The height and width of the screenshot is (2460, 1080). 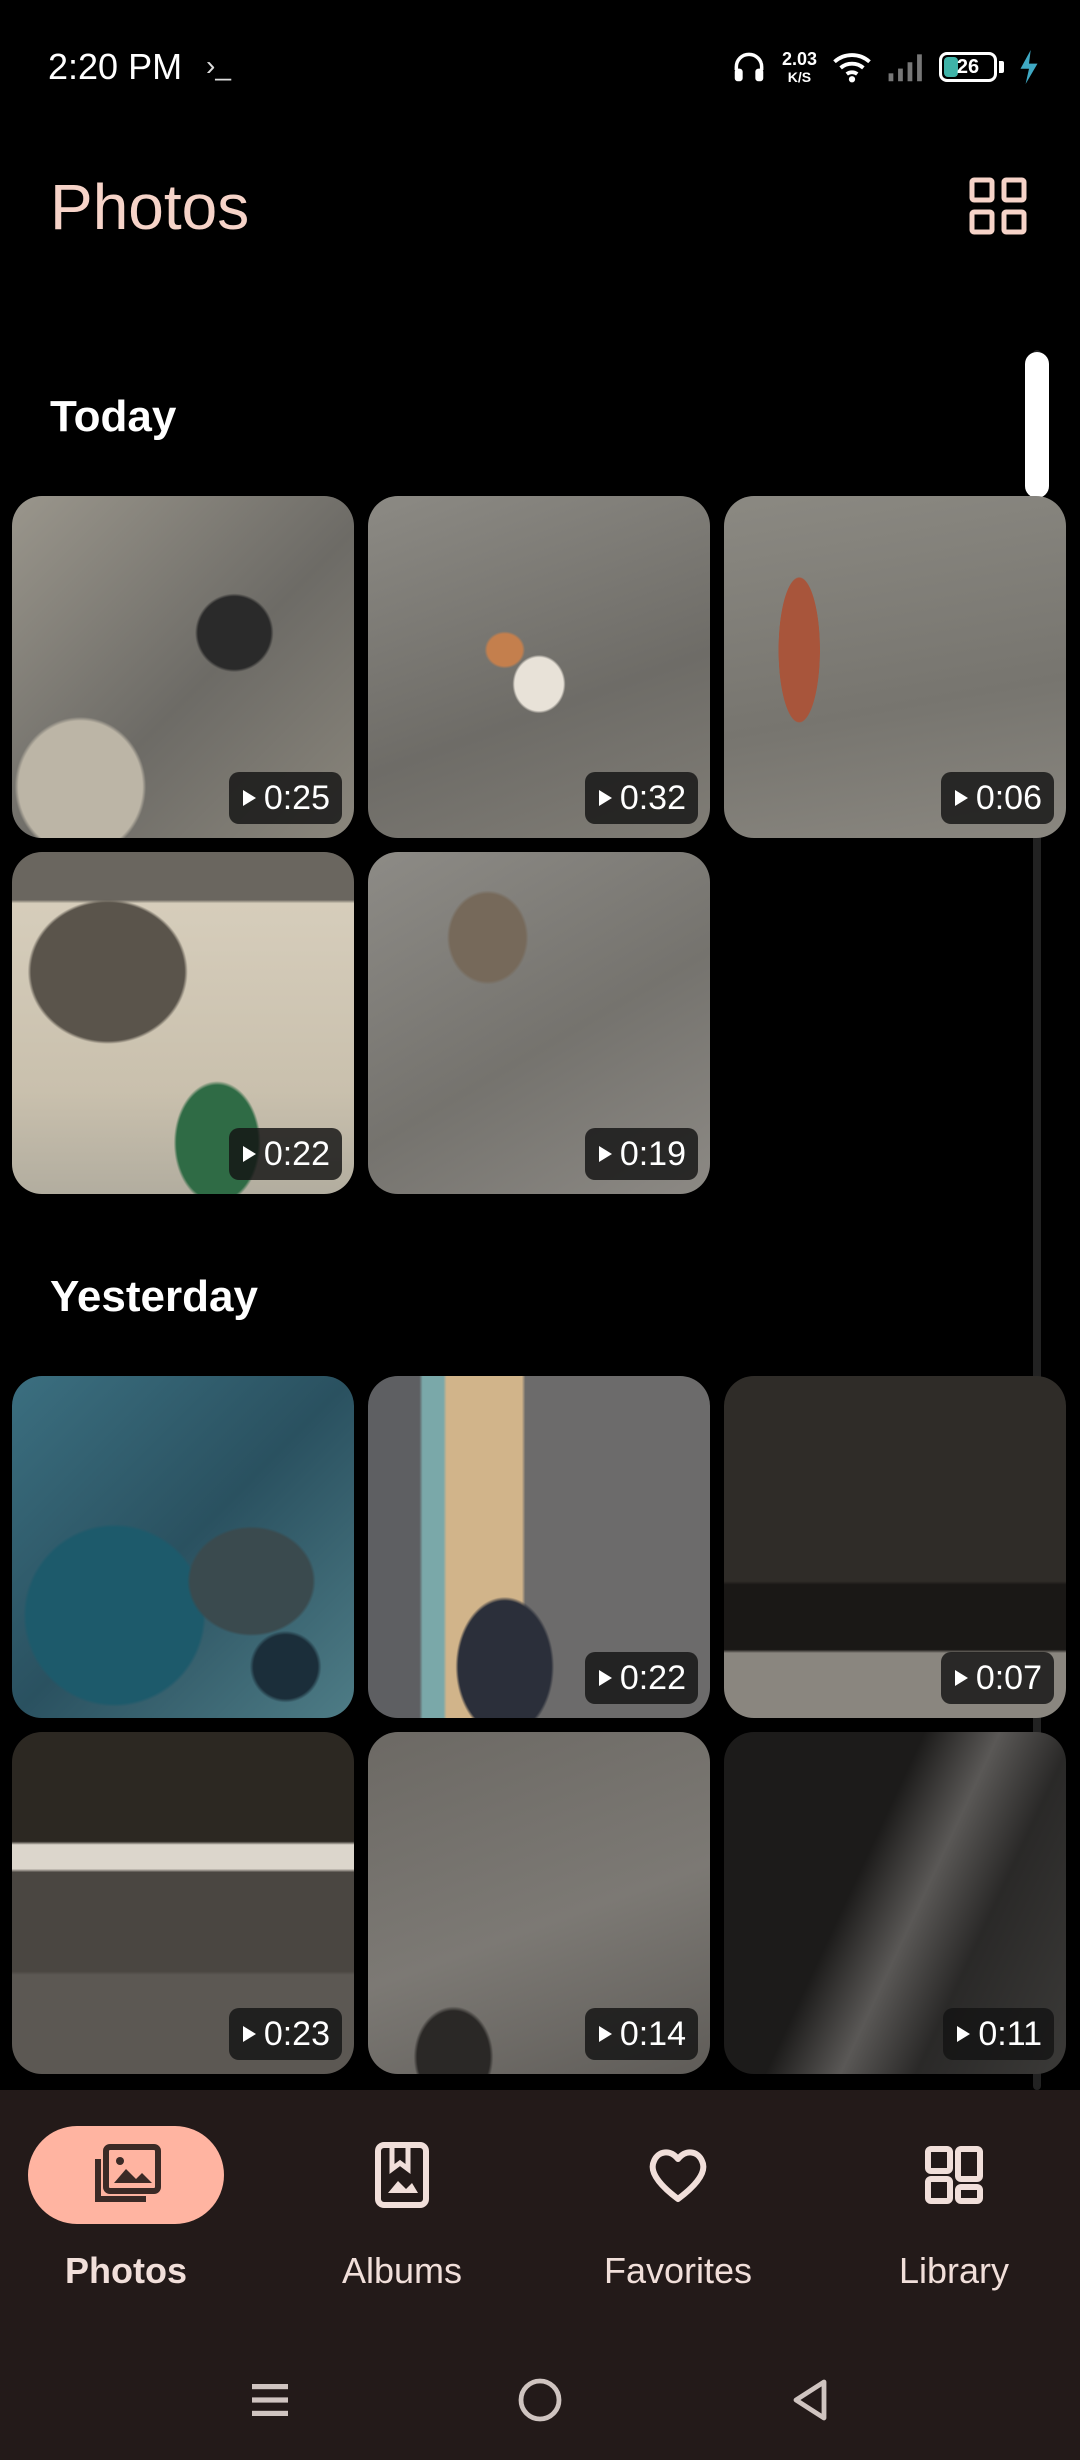 What do you see at coordinates (296, 2033) in the screenshot?
I see `duration-text: 0:23` at bounding box center [296, 2033].